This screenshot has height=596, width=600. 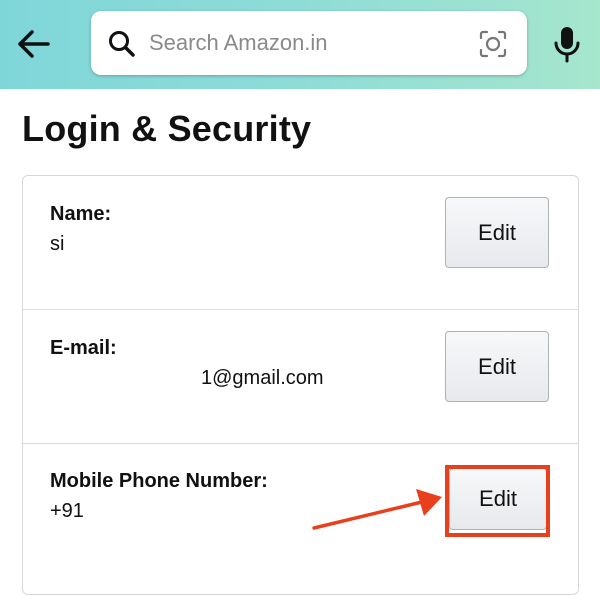 I want to click on back-arrow-icon, so click(x=34, y=44).